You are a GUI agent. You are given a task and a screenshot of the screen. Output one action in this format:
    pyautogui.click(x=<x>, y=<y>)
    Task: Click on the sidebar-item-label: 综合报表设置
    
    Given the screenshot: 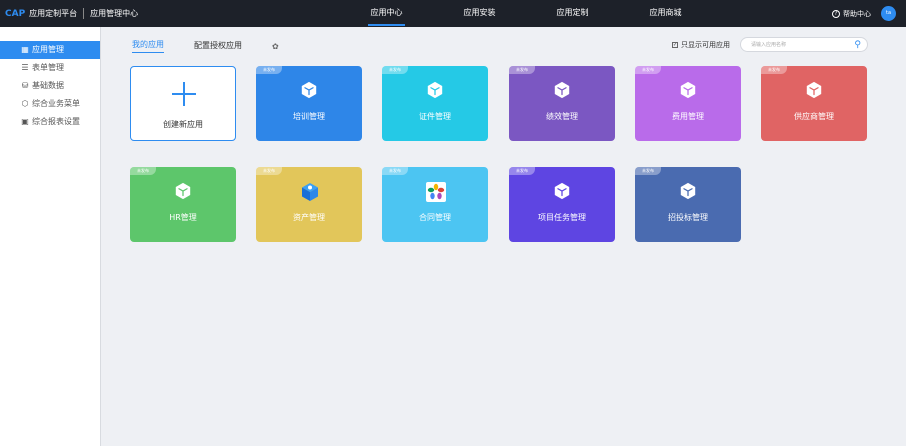 What is the action you would take?
    pyautogui.click(x=56, y=121)
    